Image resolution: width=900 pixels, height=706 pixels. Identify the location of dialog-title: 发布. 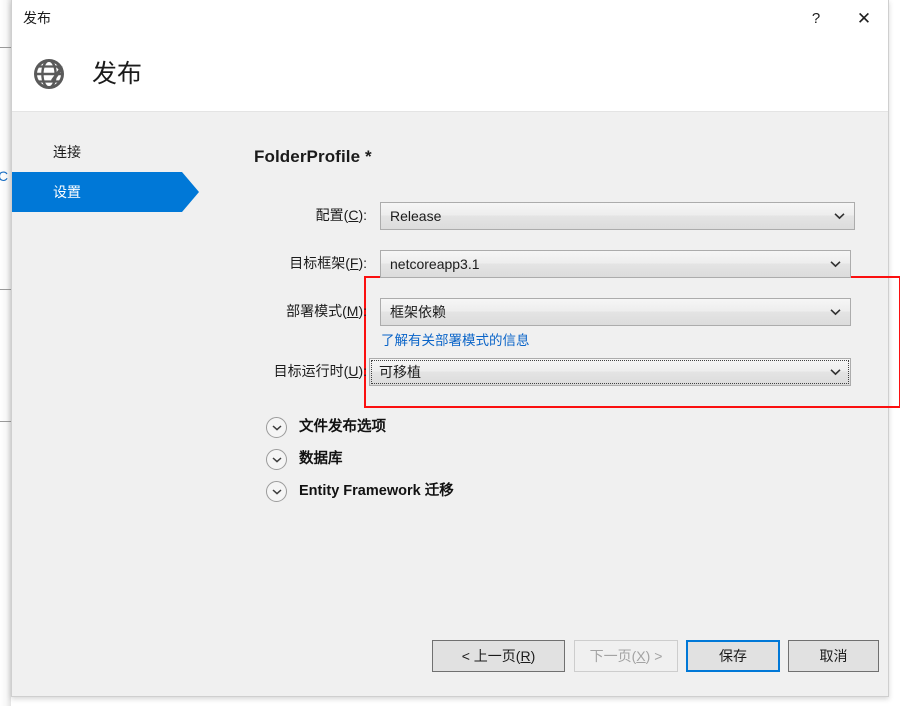
(37, 18).